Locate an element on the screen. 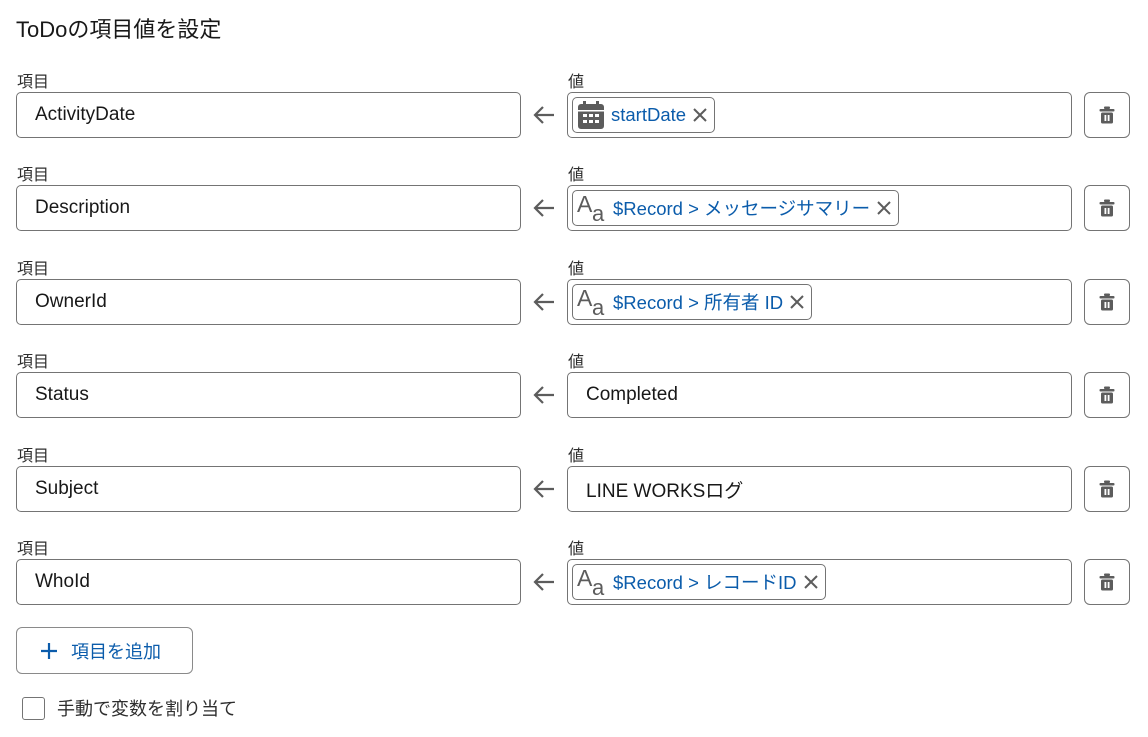  resource-pill-label: $Record > 所有者 ID is located at coordinates (698, 302).